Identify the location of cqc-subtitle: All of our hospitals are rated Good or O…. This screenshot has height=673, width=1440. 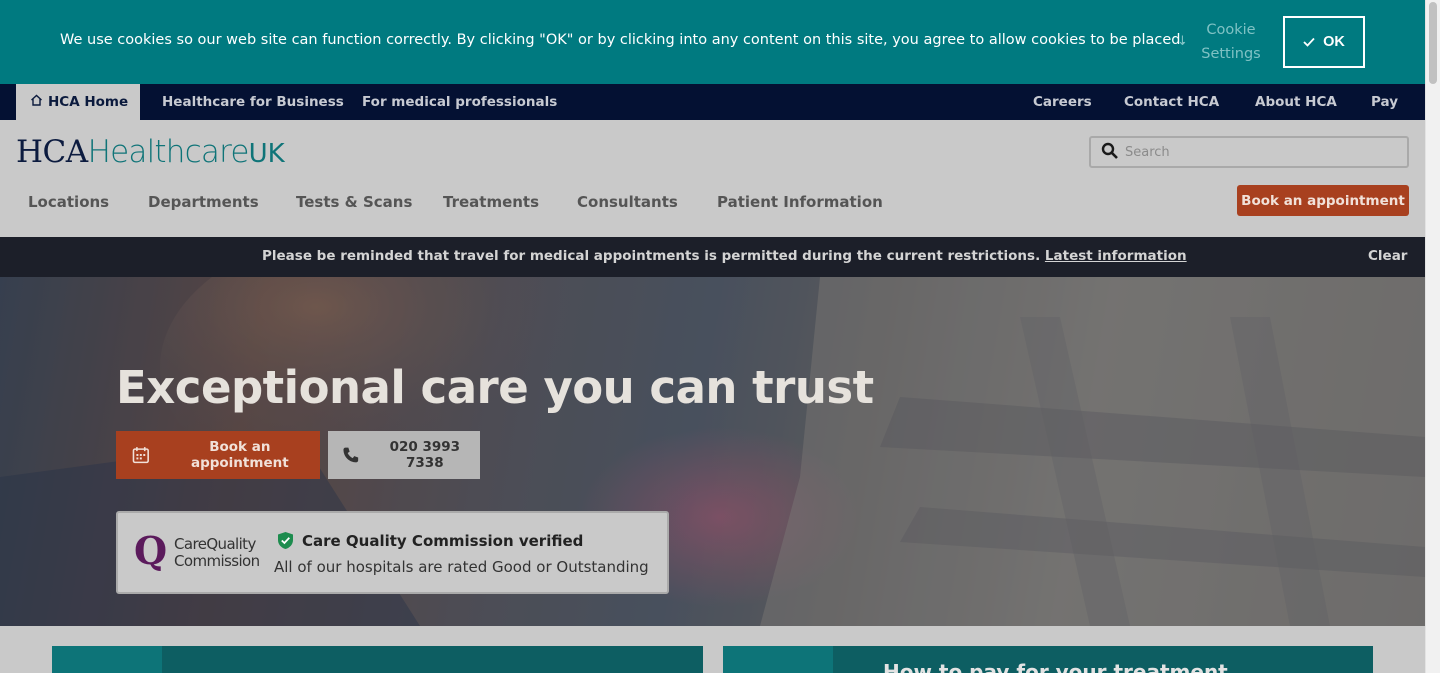
(461, 567).